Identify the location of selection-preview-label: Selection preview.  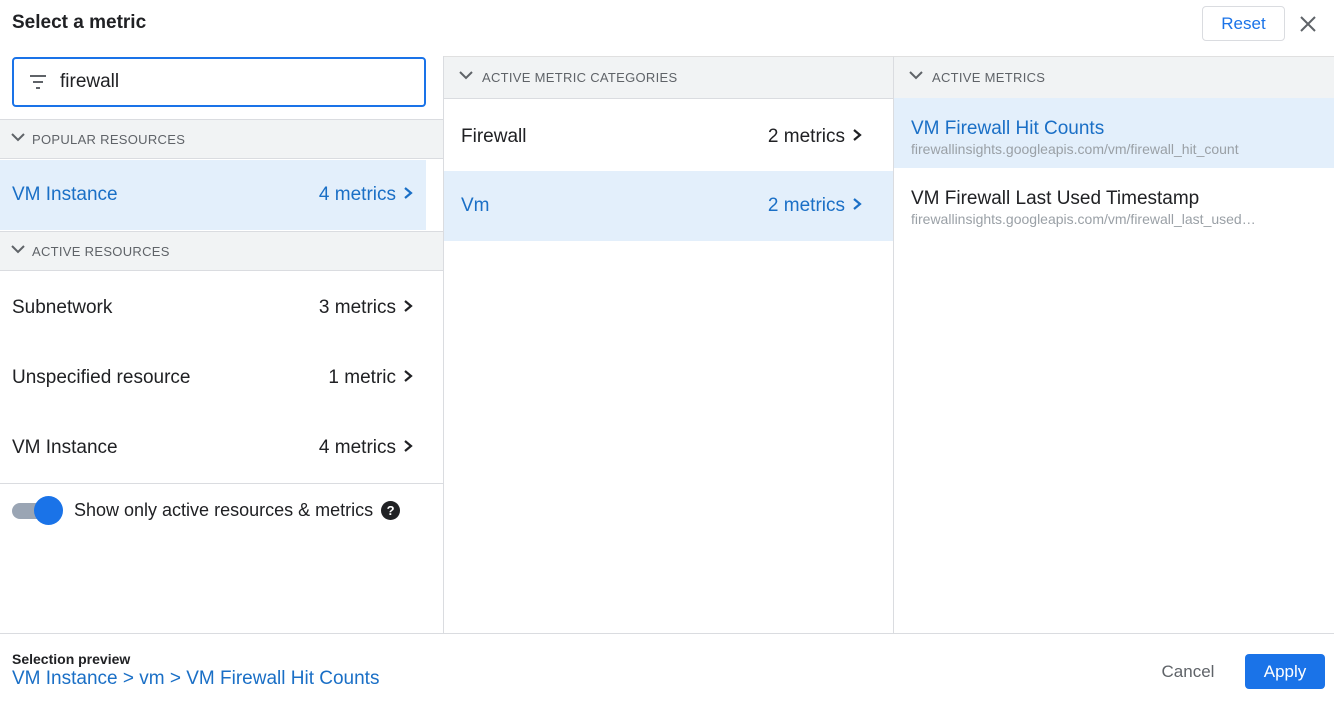
(71, 659).